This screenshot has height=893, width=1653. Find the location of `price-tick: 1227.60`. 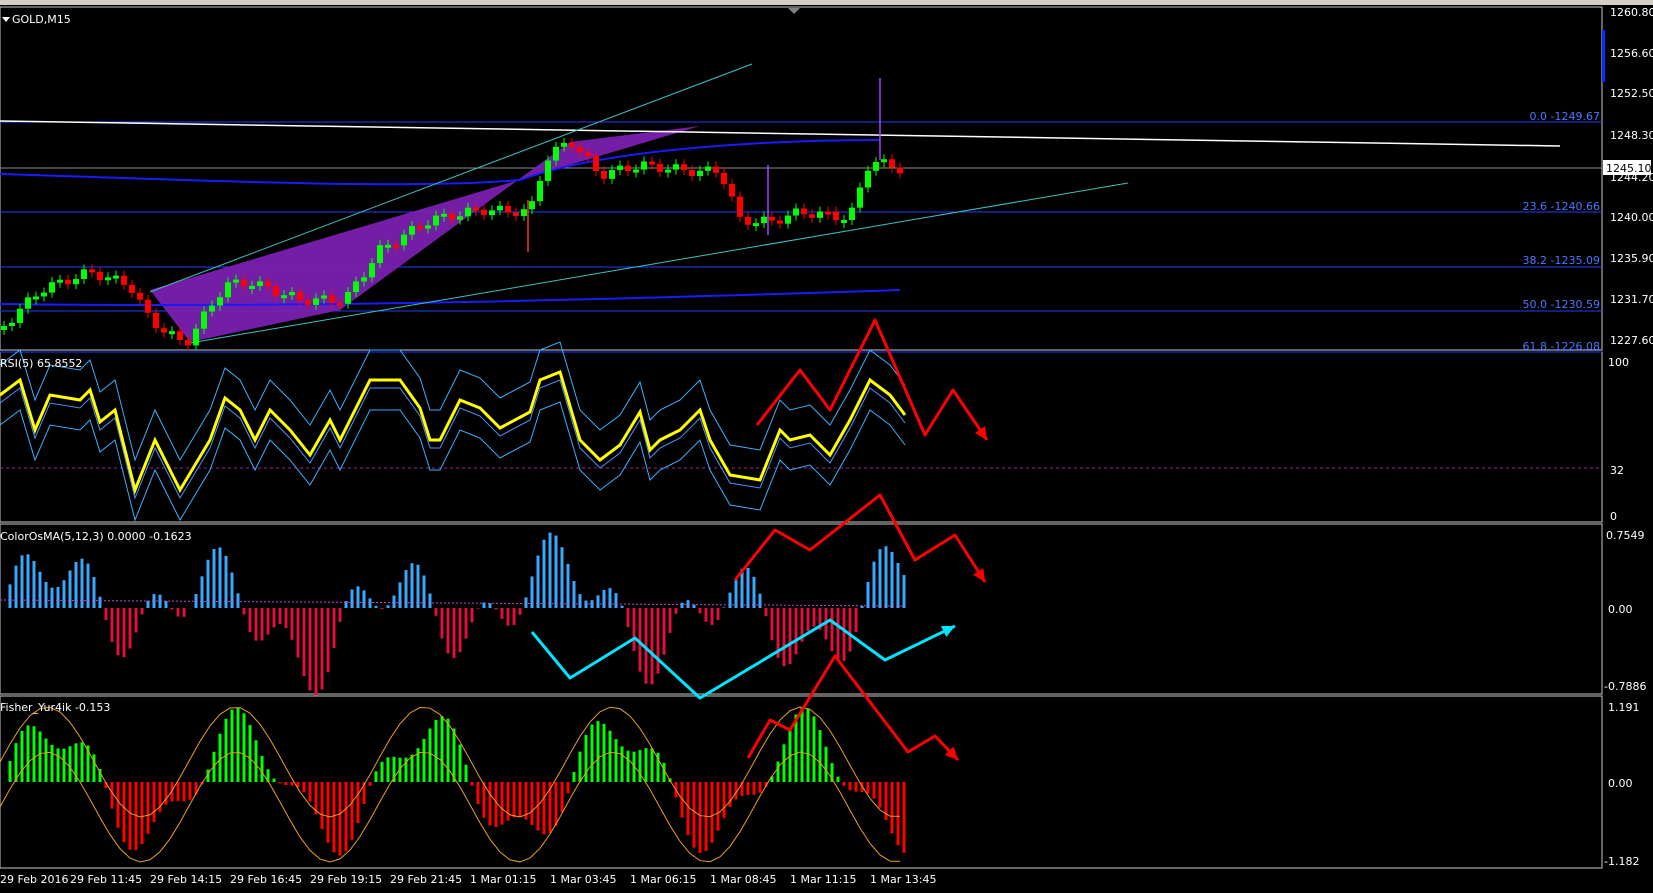

price-tick: 1227.60 is located at coordinates (1631, 340).